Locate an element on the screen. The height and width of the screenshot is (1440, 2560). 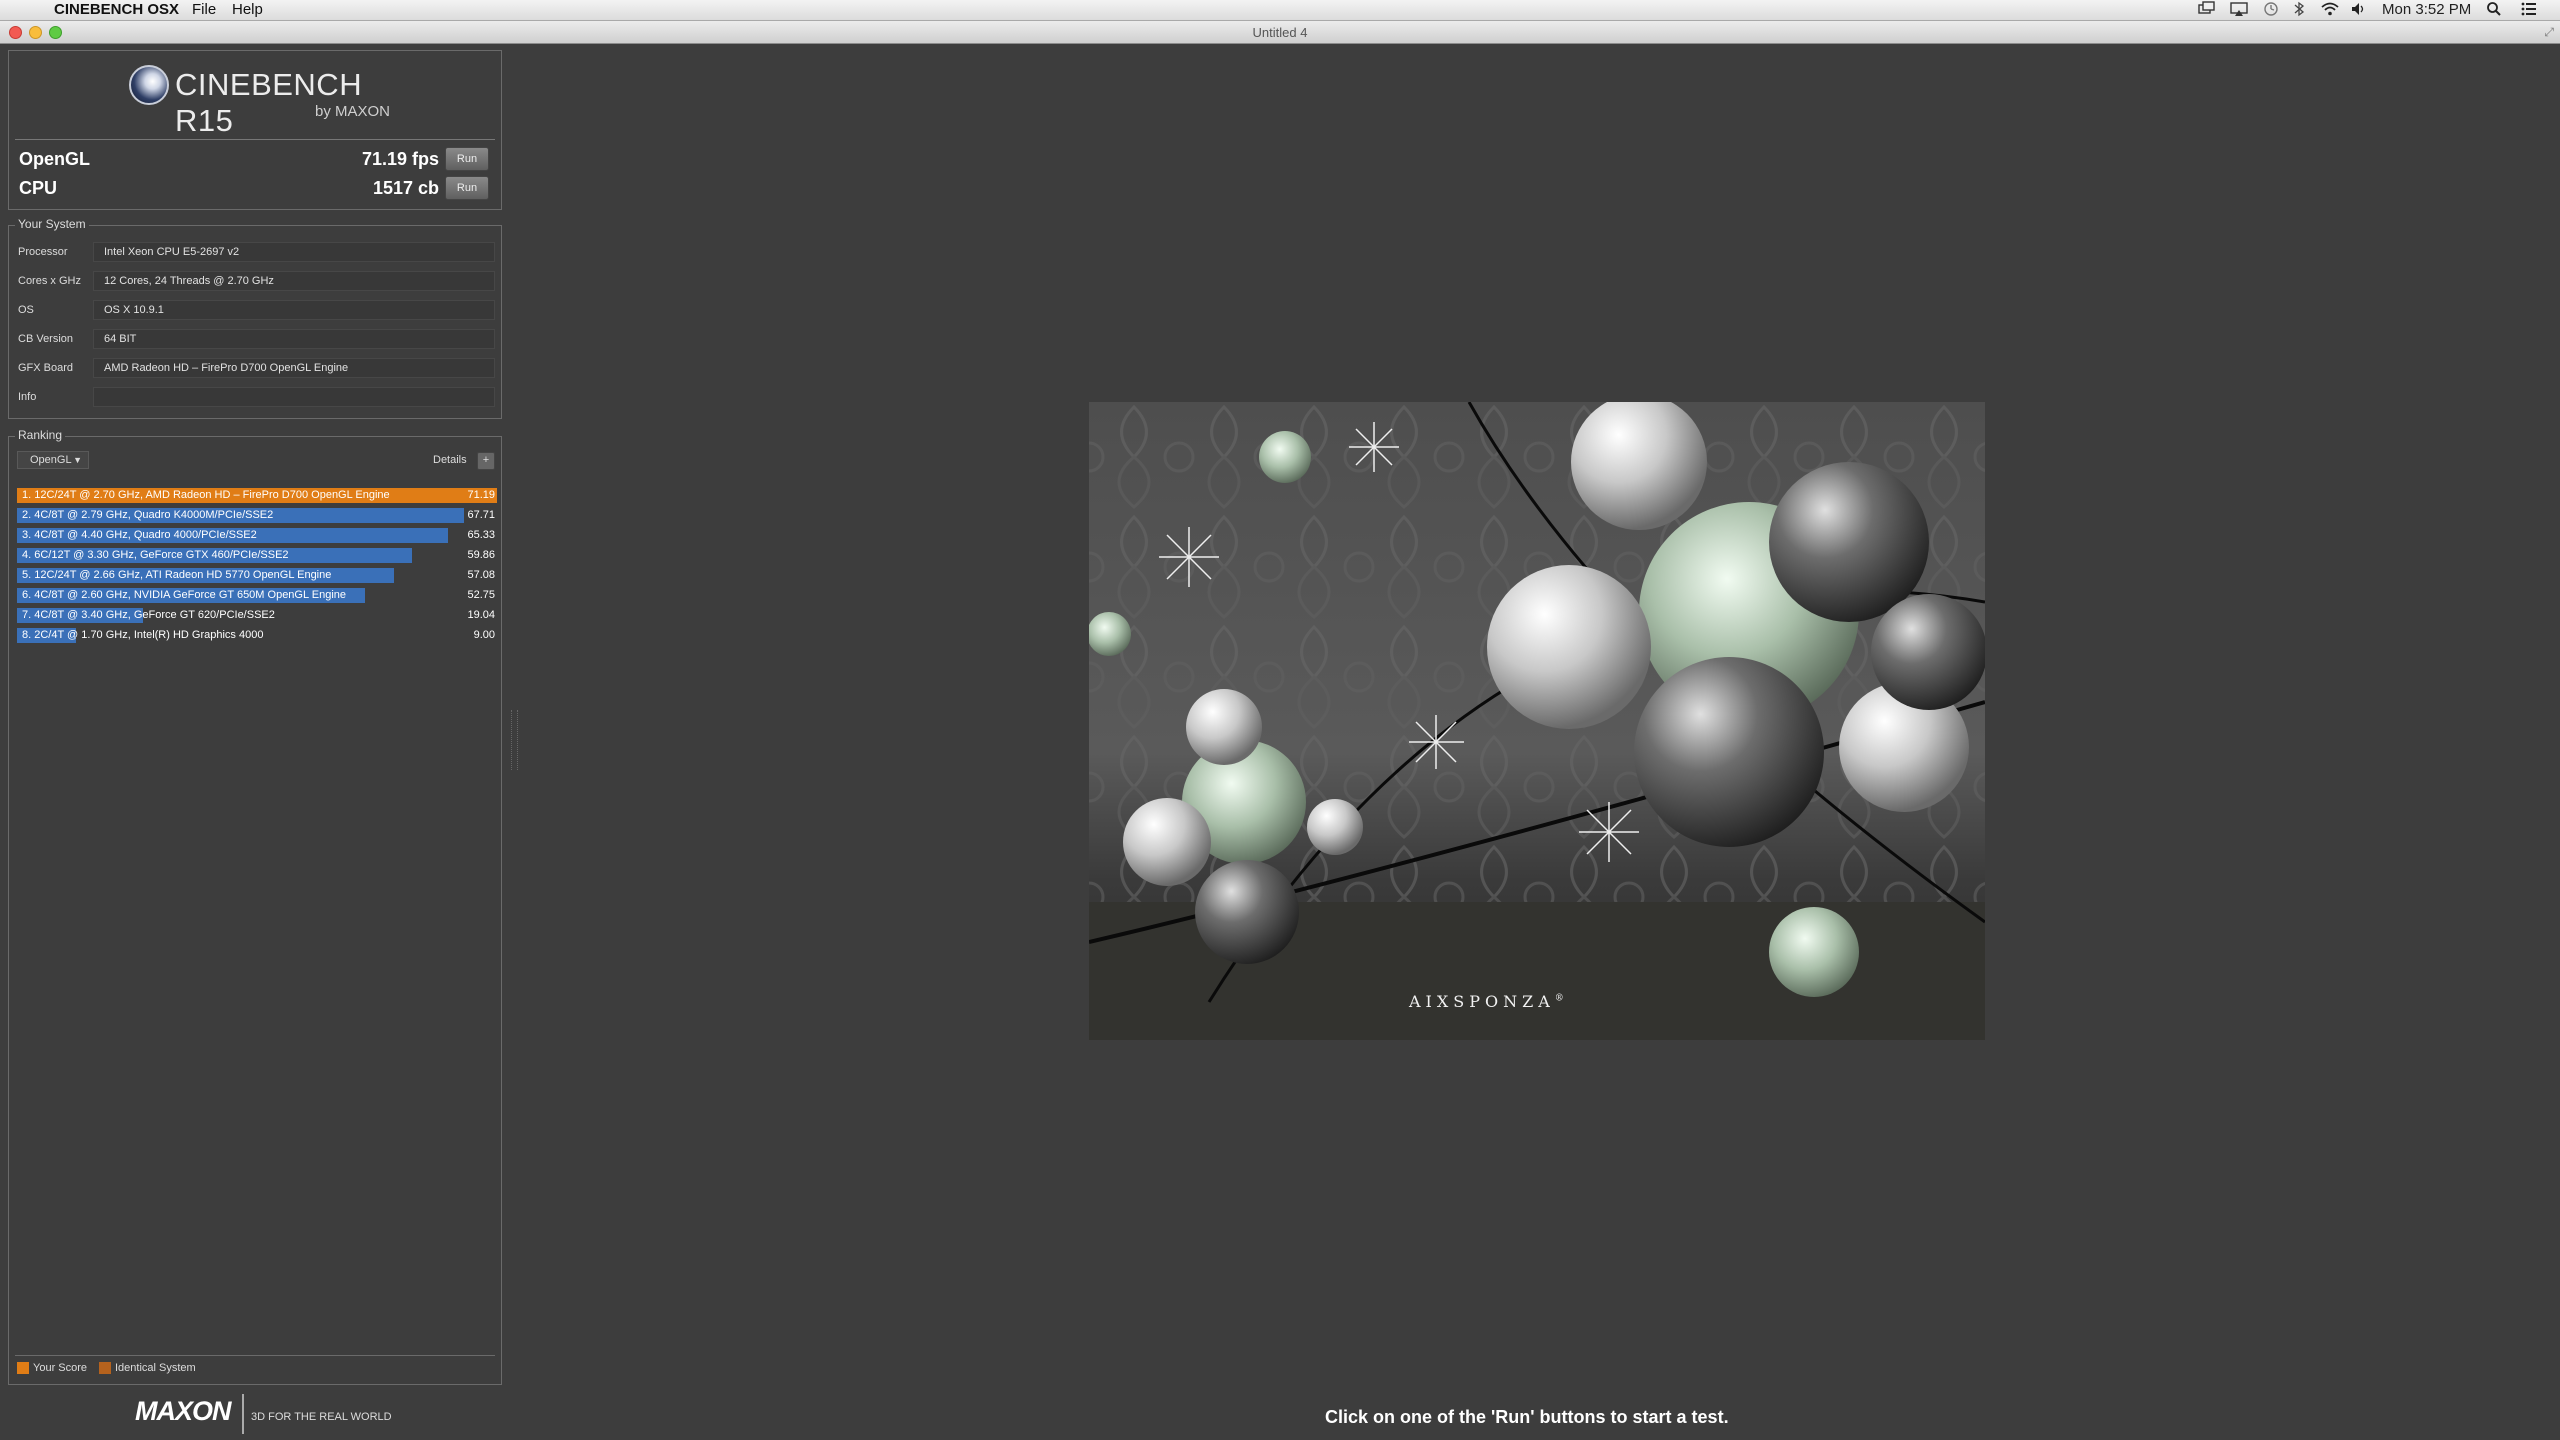
time-machine-icon is located at coordinates (2271, 11).